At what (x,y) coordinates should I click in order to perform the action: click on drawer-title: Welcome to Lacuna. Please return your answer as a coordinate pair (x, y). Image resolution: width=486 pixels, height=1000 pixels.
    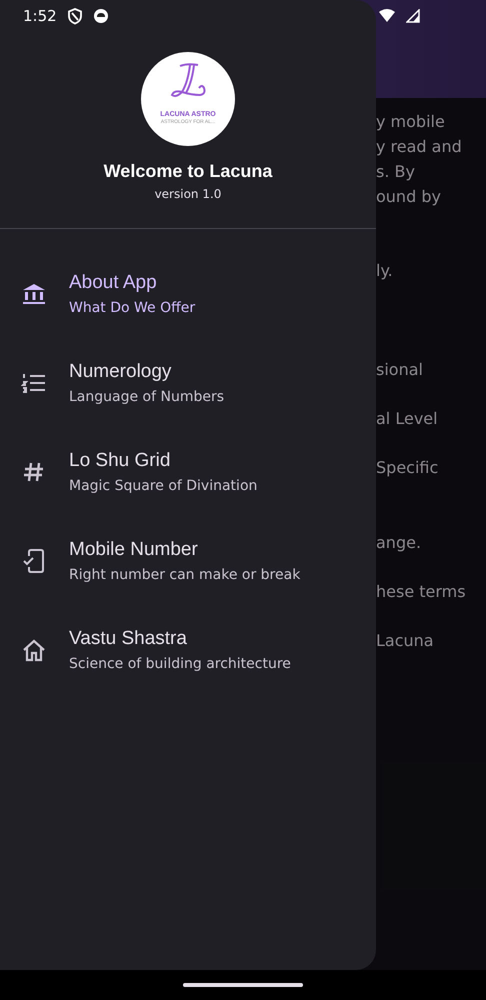
    Looking at the image, I should click on (188, 171).